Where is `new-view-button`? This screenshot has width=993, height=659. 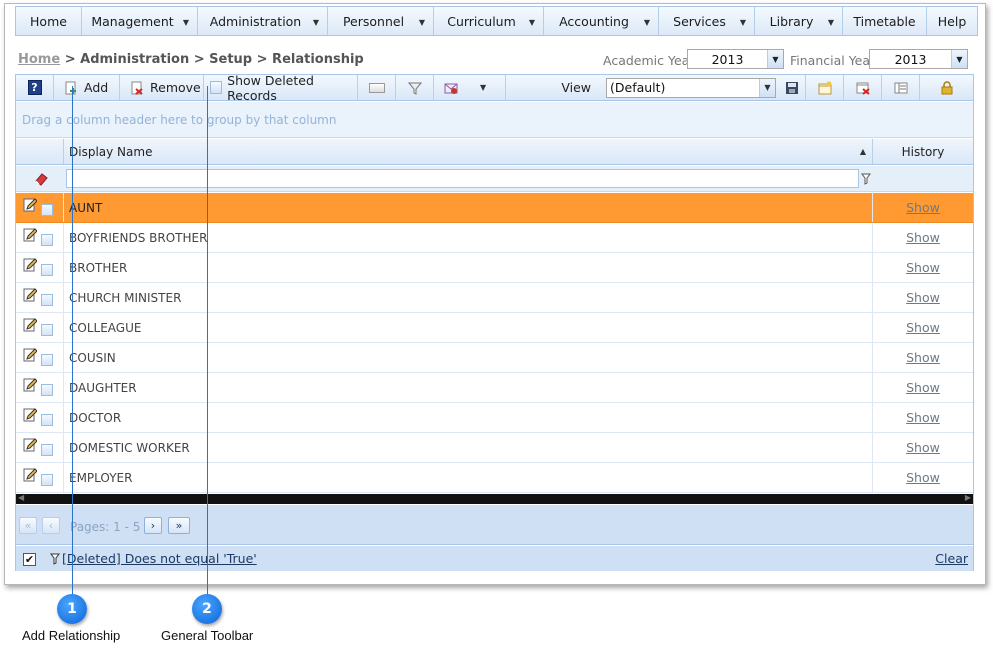
new-view-button is located at coordinates (825, 87).